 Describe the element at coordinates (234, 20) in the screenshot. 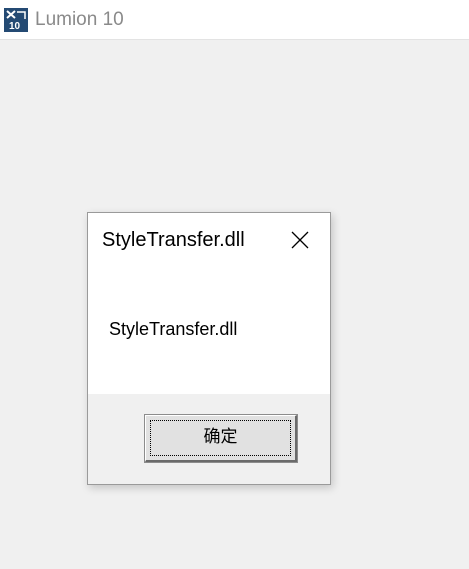

I see `window-titlebar: 10 Lumion 10` at that location.